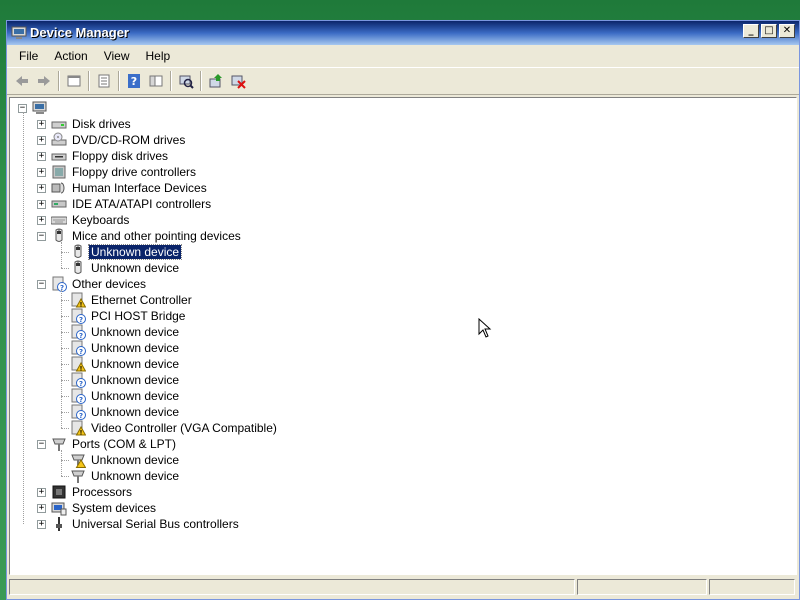  Describe the element at coordinates (158, 56) in the screenshot. I see `menu-help: Help` at that location.